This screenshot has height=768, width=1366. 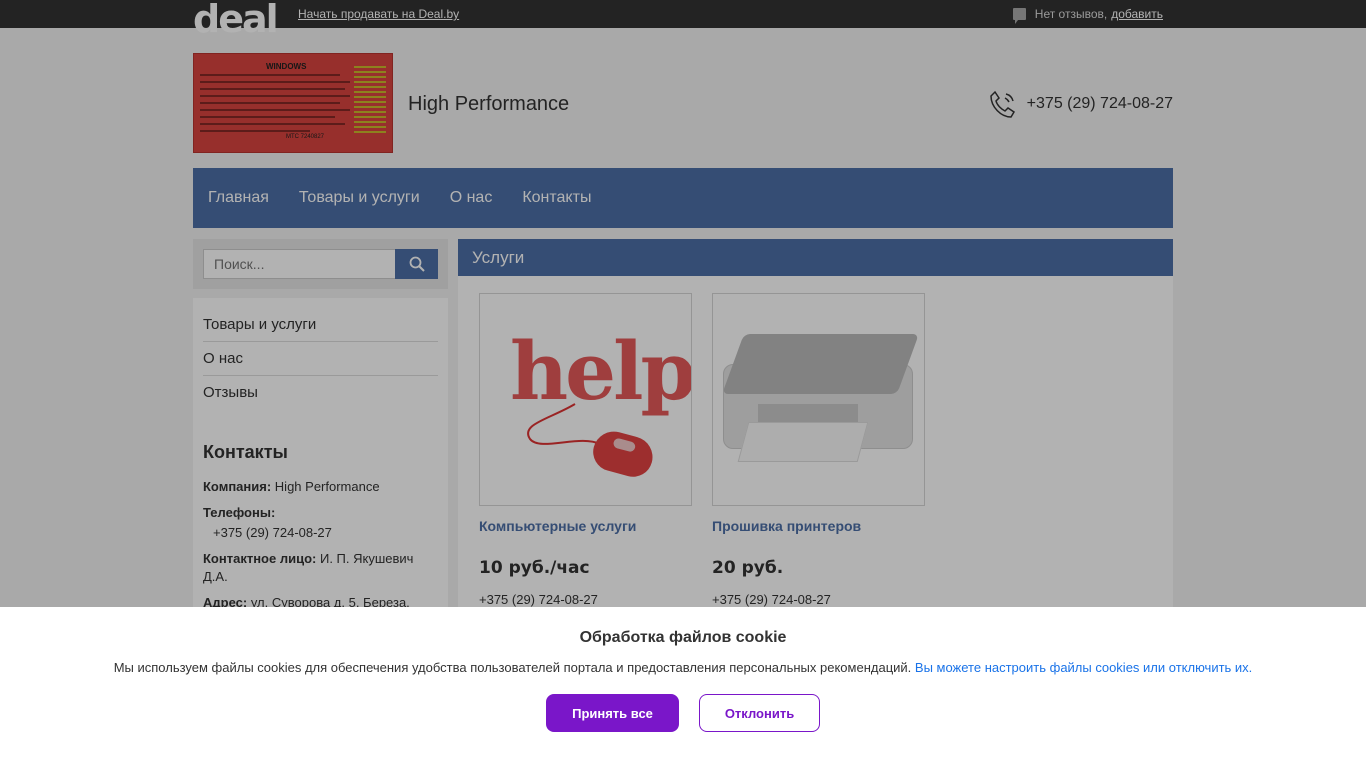 What do you see at coordinates (612, 713) in the screenshot?
I see `accept-all-button: Принять все` at bounding box center [612, 713].